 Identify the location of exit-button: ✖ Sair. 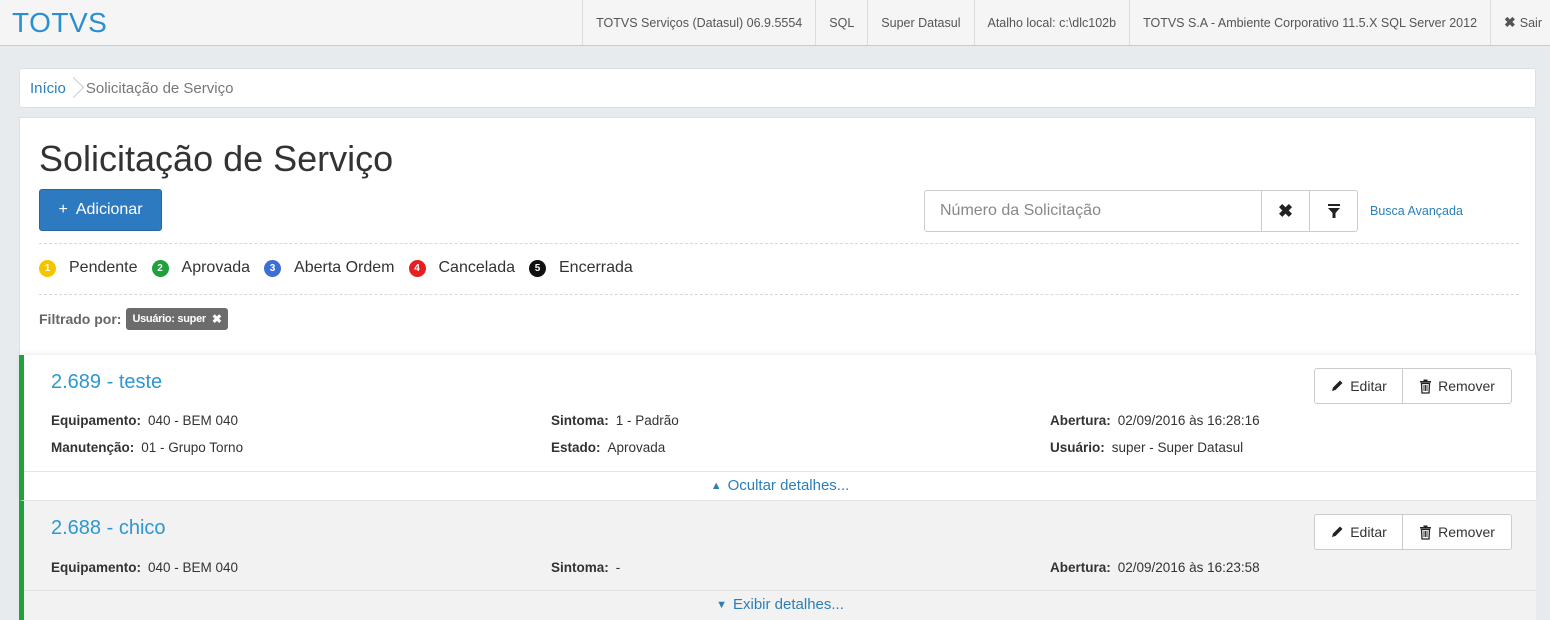
(1520, 22).